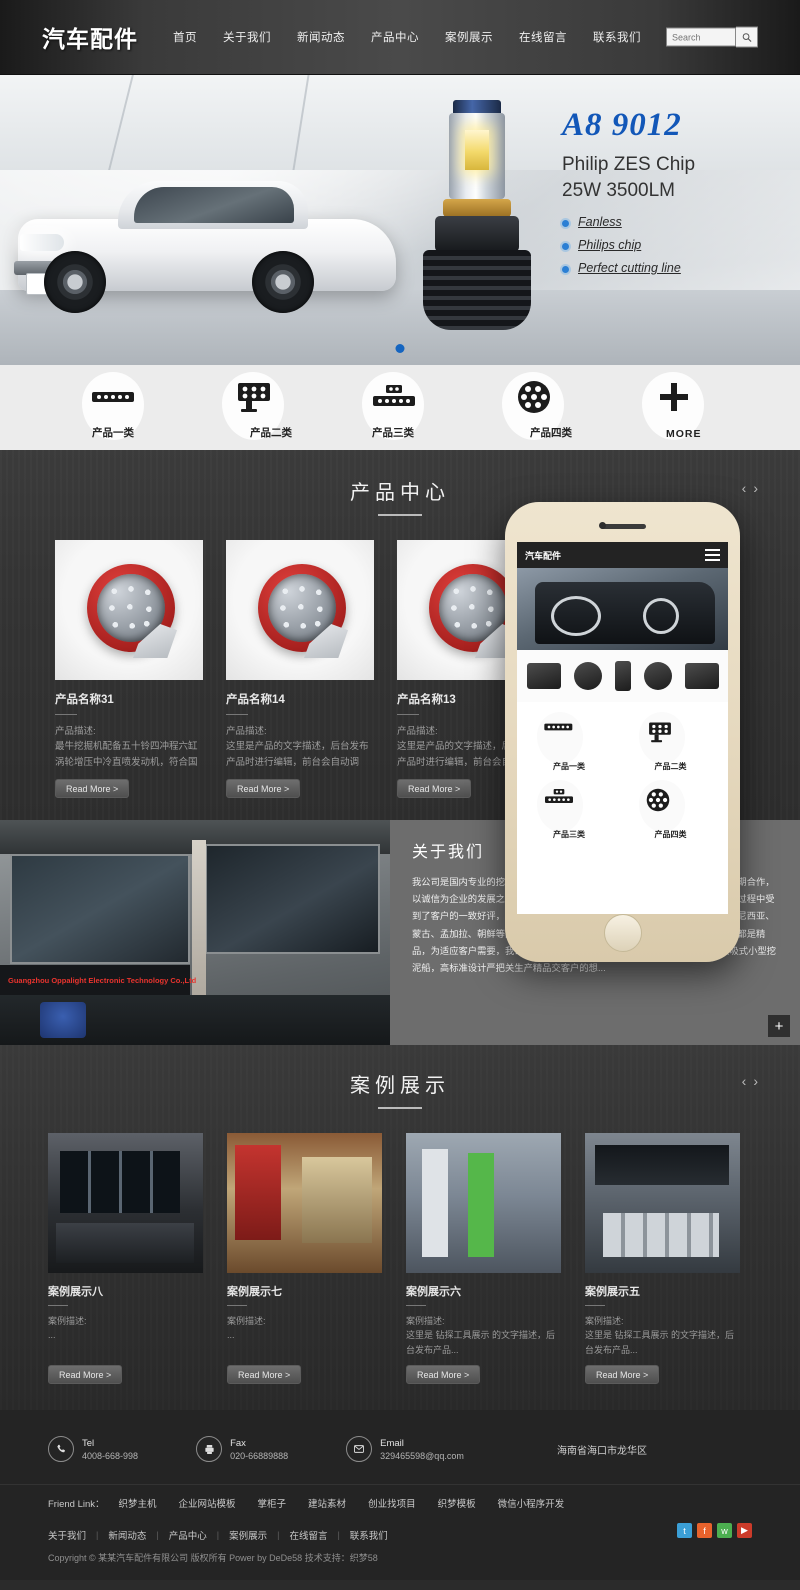  I want to click on search-input, so click(701, 37).